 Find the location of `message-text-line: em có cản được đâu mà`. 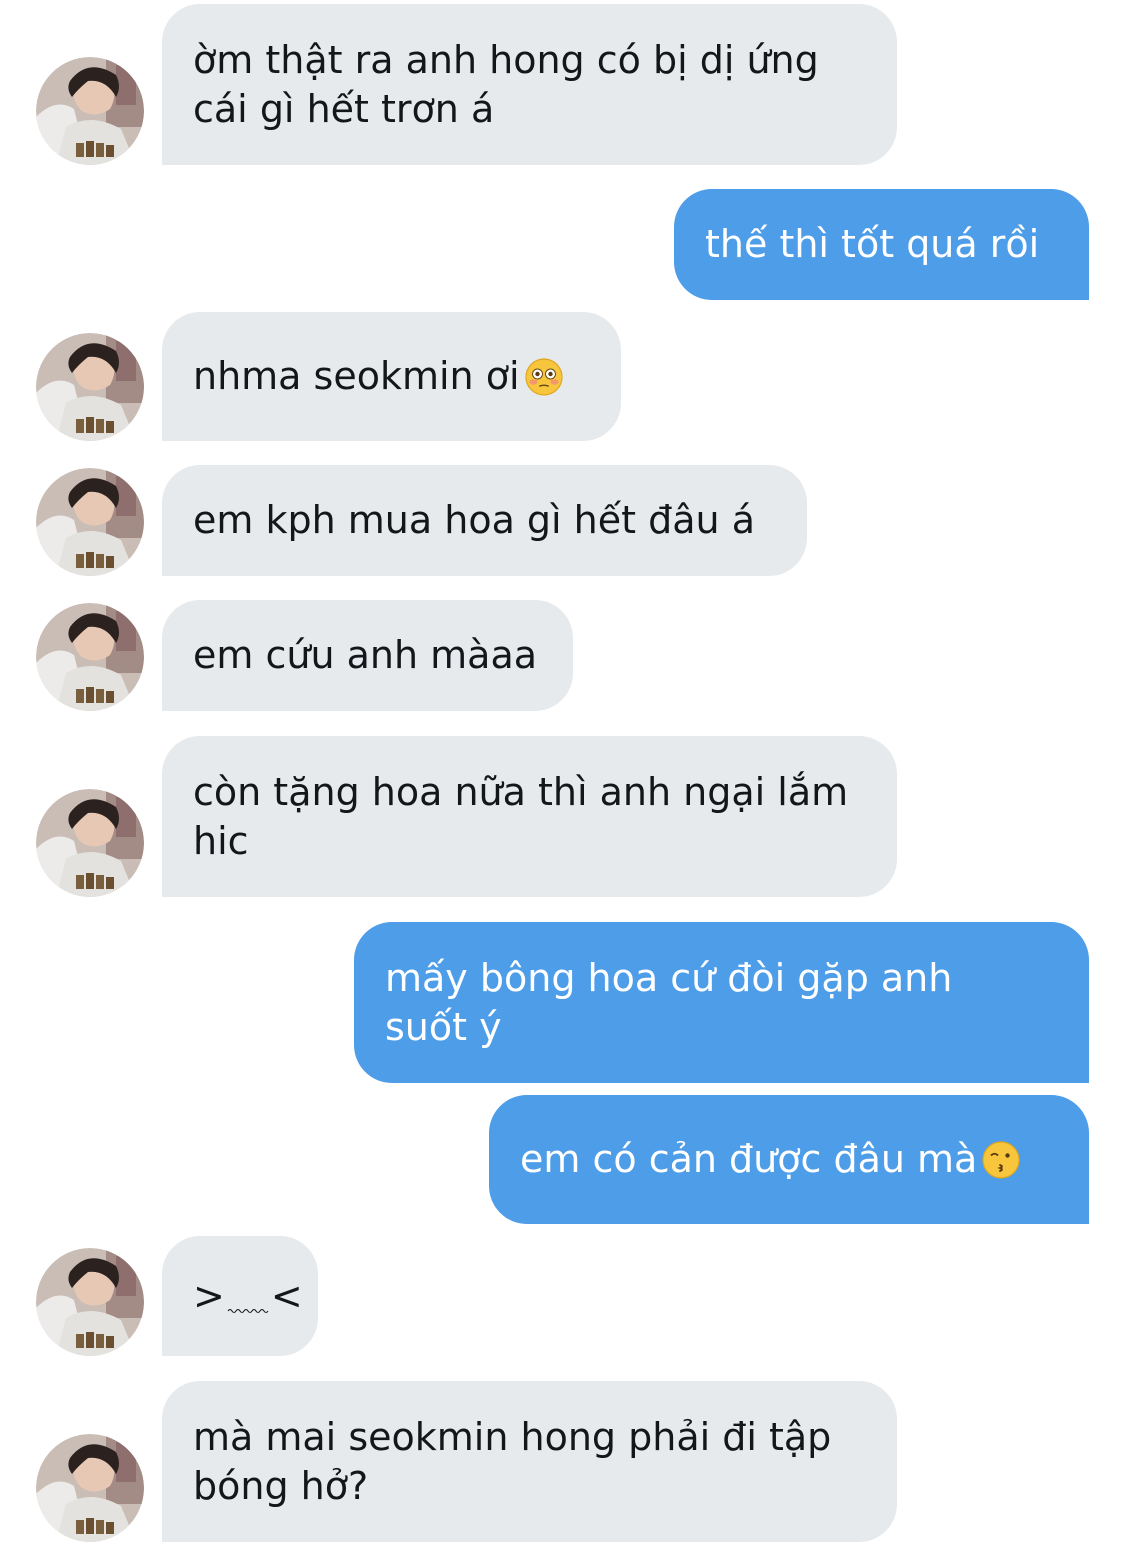

message-text-line: em có cản được đâu mà is located at coordinates (791, 1159).